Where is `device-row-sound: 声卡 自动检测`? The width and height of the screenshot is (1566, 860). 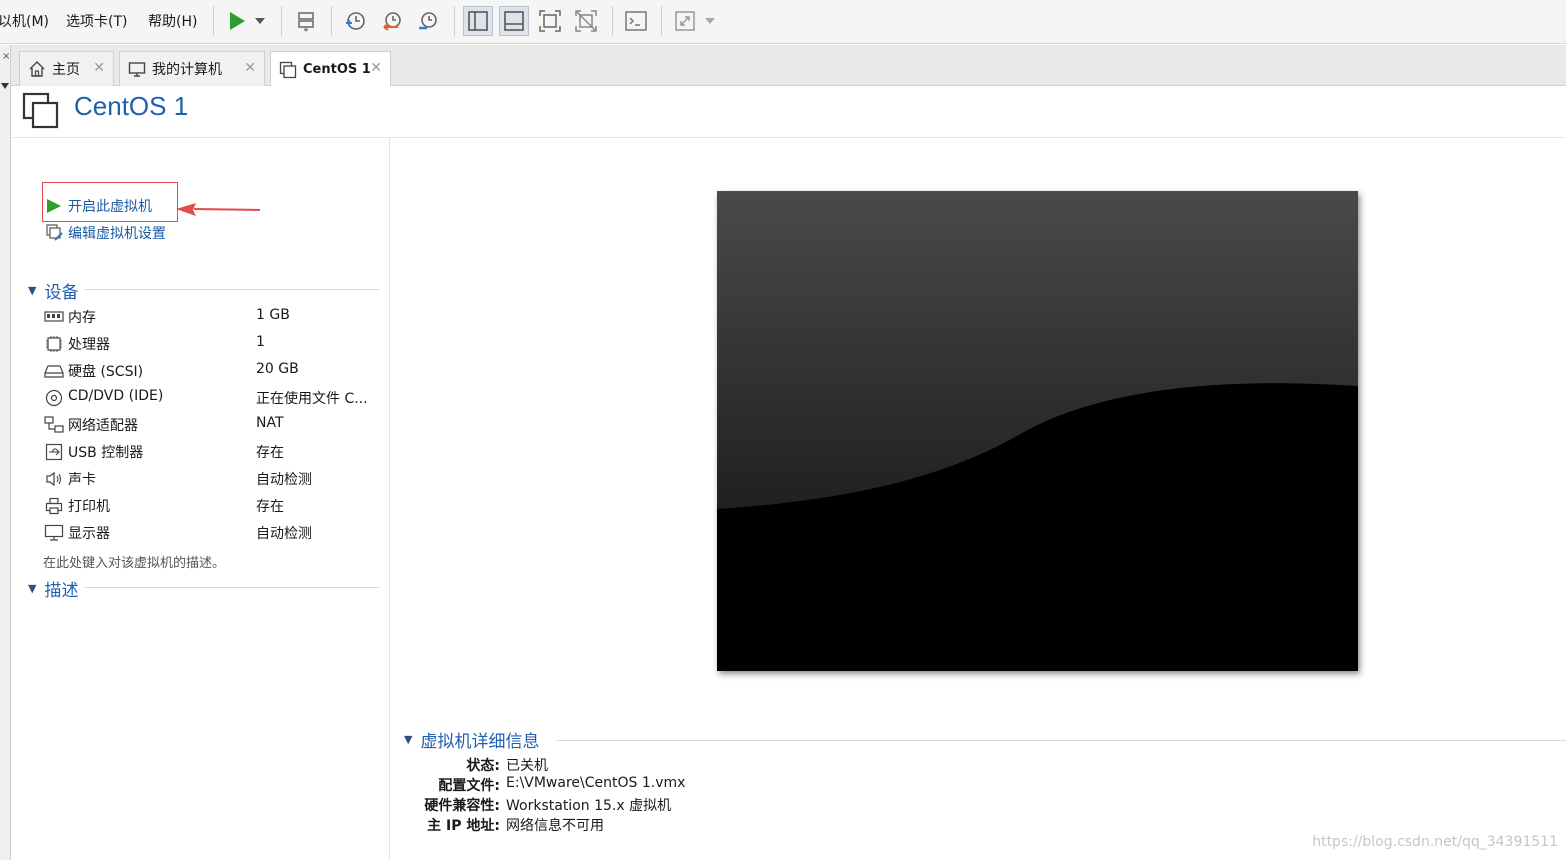
device-row-sound: 声卡 自动检测 is located at coordinates (214, 479).